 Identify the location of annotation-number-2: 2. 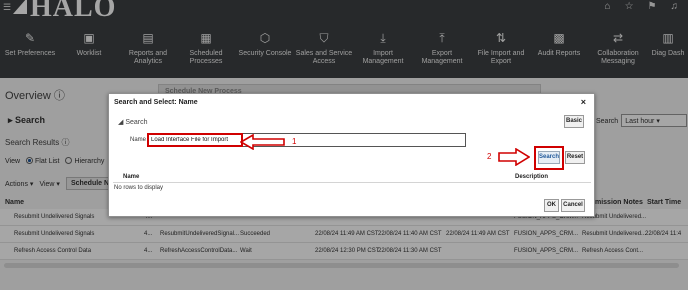
(489, 156).